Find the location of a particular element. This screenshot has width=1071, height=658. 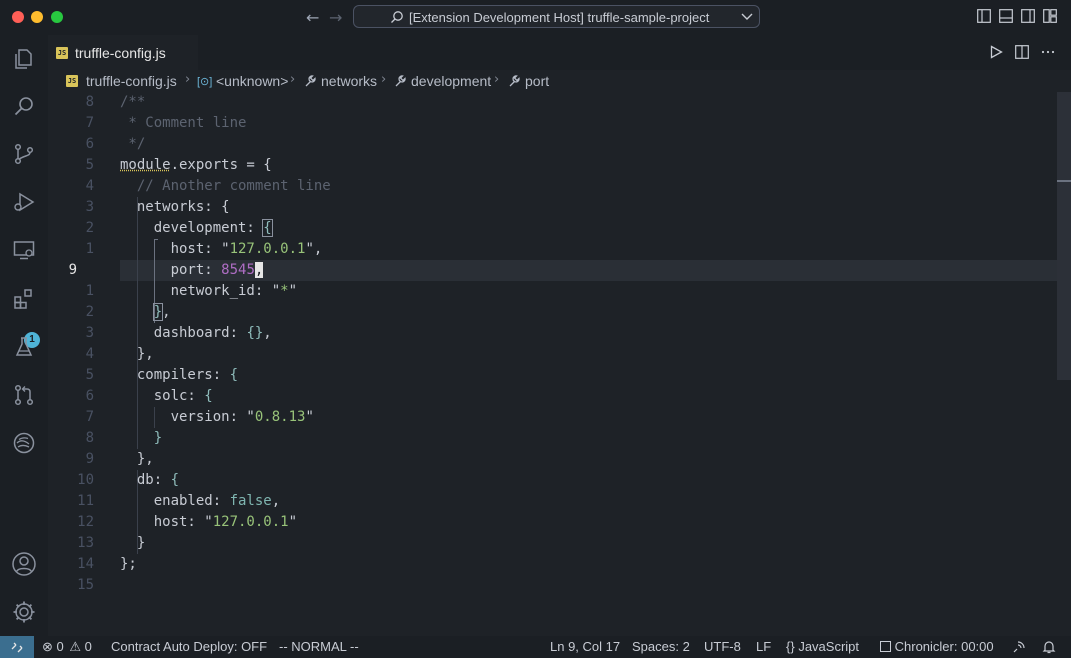

block-cursor: , is located at coordinates (259, 270).